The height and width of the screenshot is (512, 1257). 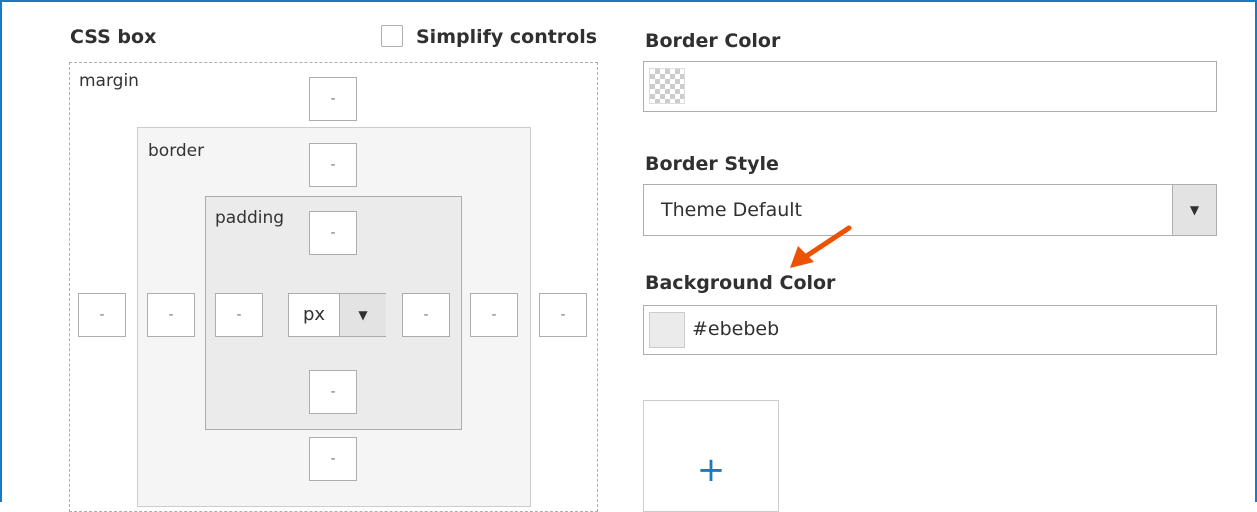 I want to click on unit-value: px, so click(x=314, y=314).